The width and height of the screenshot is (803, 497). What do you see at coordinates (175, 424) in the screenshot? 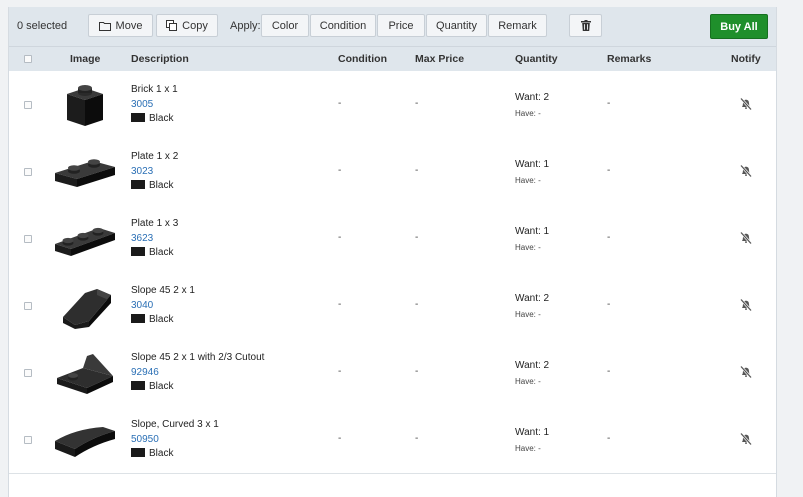
I see `part-name: Slope, Curved 3 x 1` at bounding box center [175, 424].